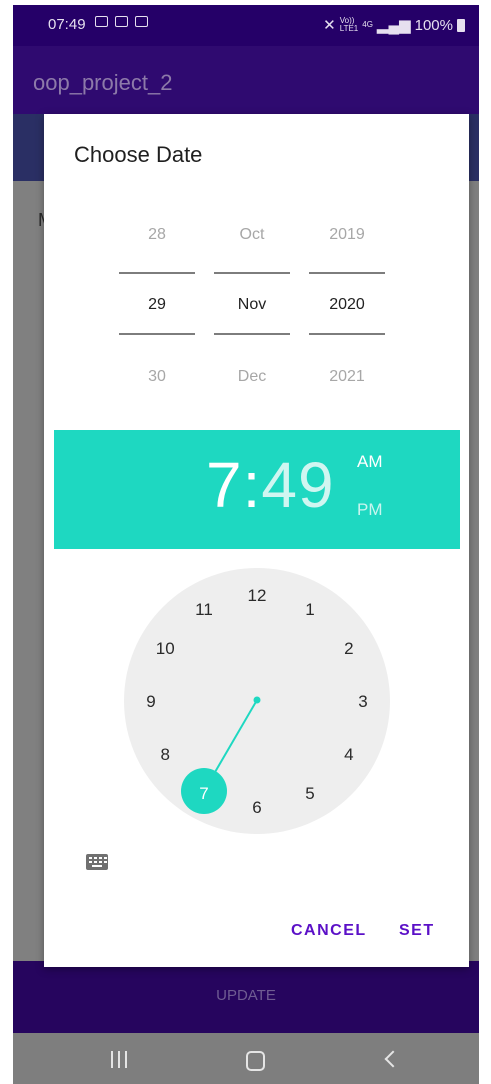 This screenshot has height=1084, width=491. Describe the element at coordinates (246, 80) in the screenshot. I see `app-bar: oop_project_2` at that location.